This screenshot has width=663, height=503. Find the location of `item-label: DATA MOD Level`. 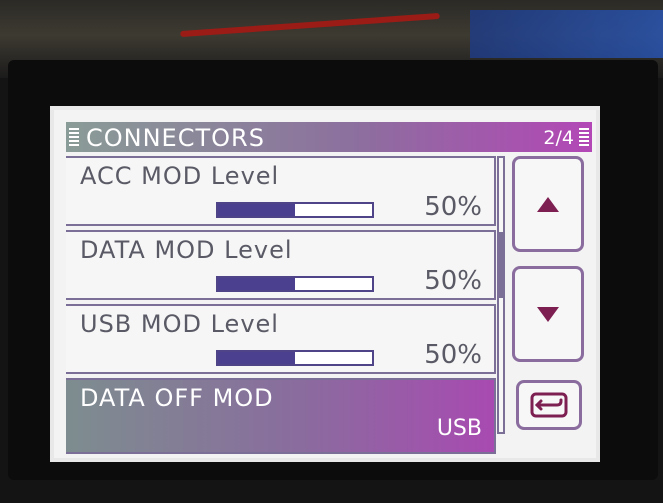

item-label: DATA MOD Level is located at coordinates (186, 250).